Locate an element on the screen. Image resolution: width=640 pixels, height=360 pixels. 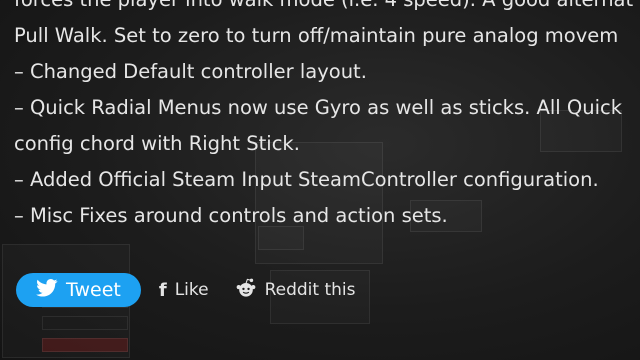
background-game-health-bar is located at coordinates (85, 345).